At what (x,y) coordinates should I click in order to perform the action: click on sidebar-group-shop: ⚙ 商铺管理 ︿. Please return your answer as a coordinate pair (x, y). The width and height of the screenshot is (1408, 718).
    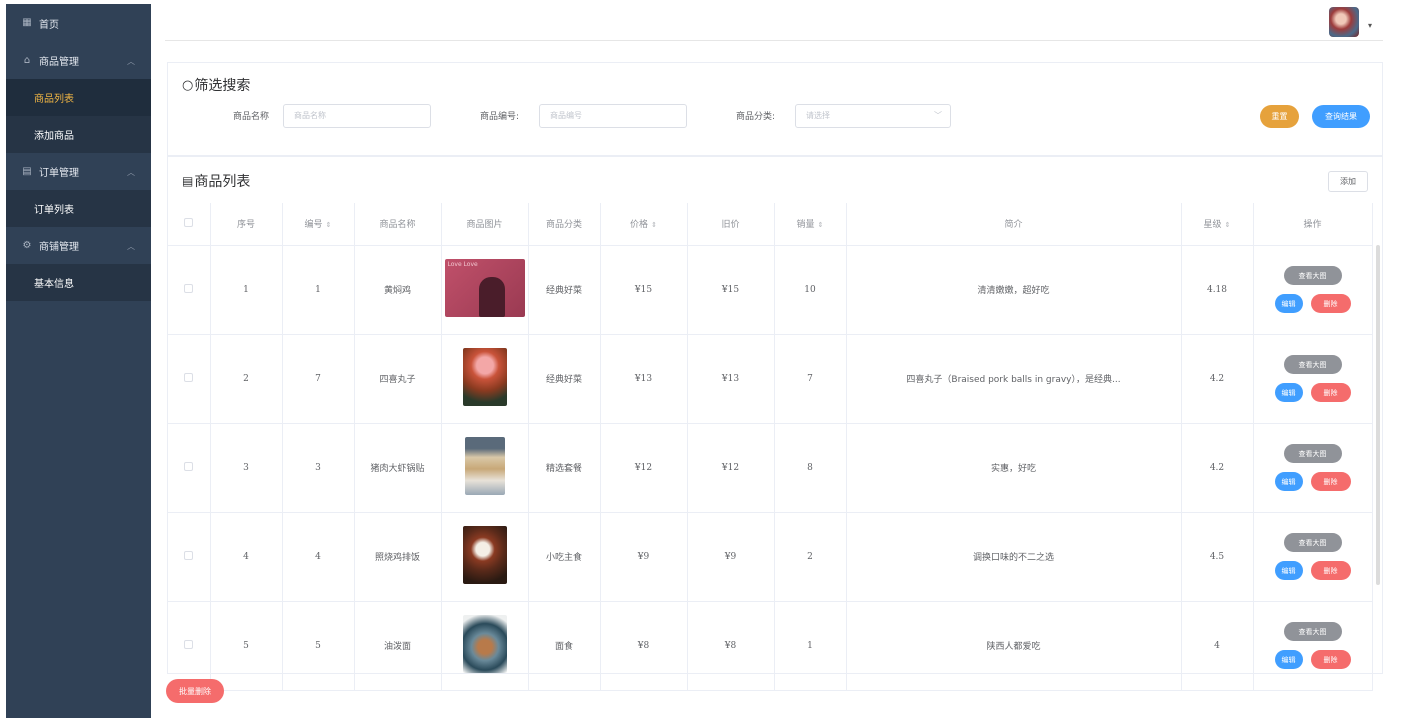
    Looking at the image, I should click on (78, 245).